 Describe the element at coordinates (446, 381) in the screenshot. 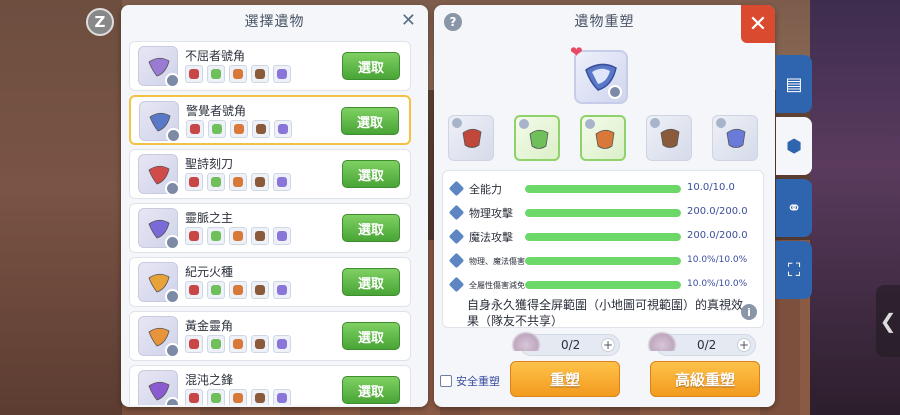

I see `checkbox` at that location.